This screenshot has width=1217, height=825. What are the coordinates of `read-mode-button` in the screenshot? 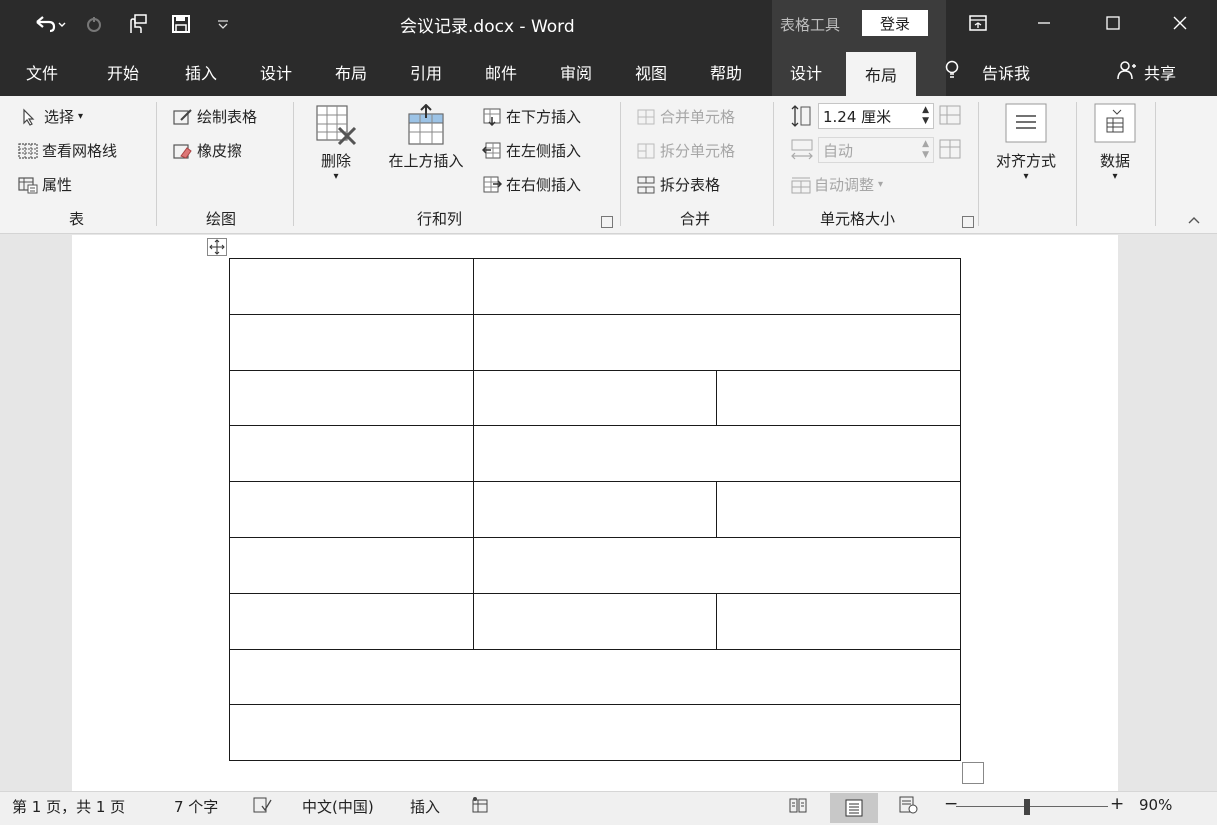 It's located at (798, 807).